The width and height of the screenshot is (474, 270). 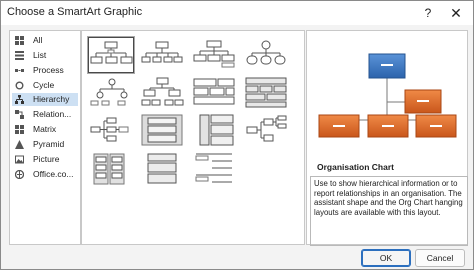 I want to click on category-label: All, so click(x=38, y=40).